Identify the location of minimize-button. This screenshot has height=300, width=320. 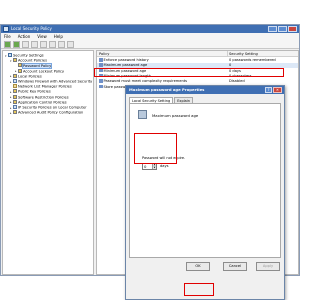
(272, 29).